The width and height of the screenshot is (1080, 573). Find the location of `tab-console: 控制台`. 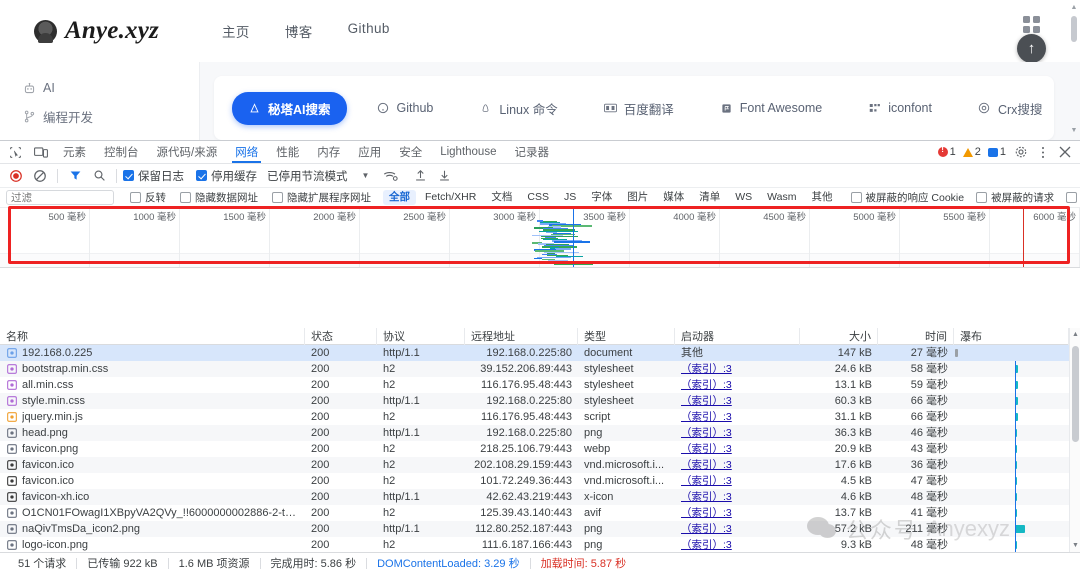

tab-console: 控制台 is located at coordinates (121, 152).